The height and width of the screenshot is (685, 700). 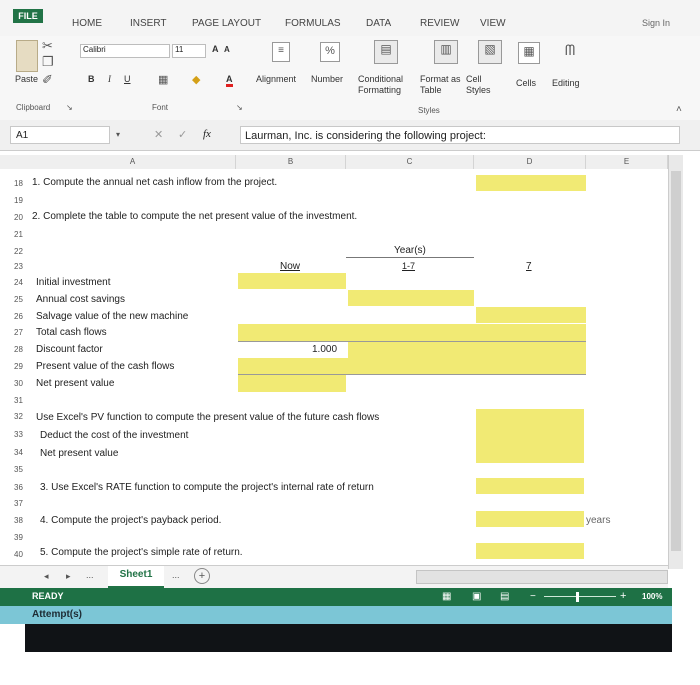 What do you see at coordinates (18, 332) in the screenshot?
I see `row-number: 27` at bounding box center [18, 332].